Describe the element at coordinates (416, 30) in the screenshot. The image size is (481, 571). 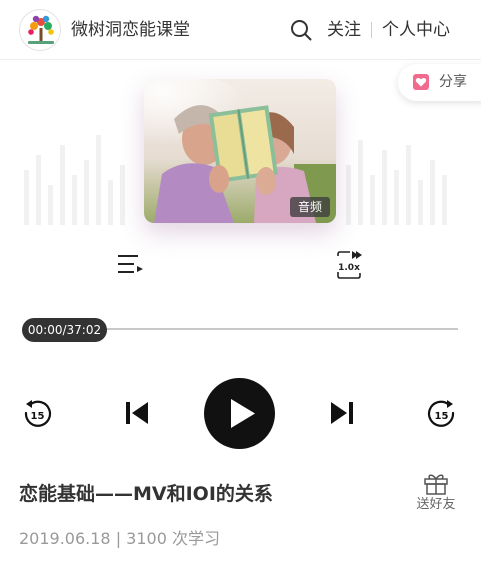
I see `personal-center-link: 个人中心` at that location.